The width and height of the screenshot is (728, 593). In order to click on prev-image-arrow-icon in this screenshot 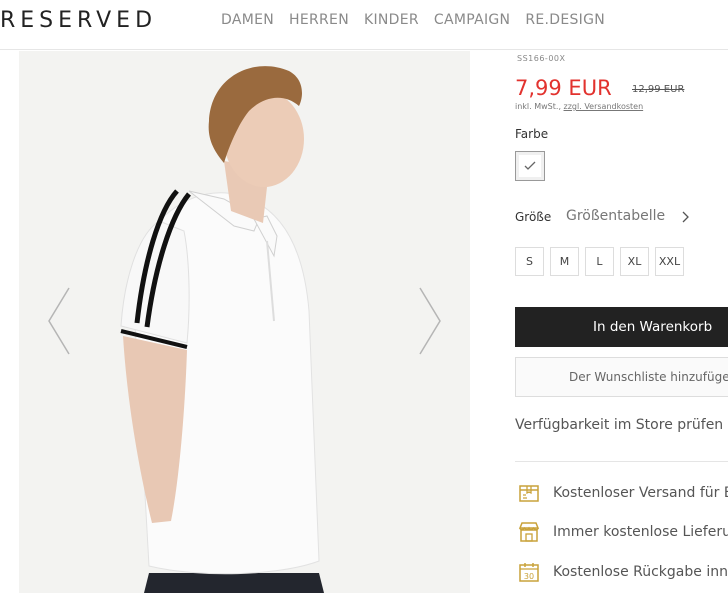, I will do `click(59, 321)`.